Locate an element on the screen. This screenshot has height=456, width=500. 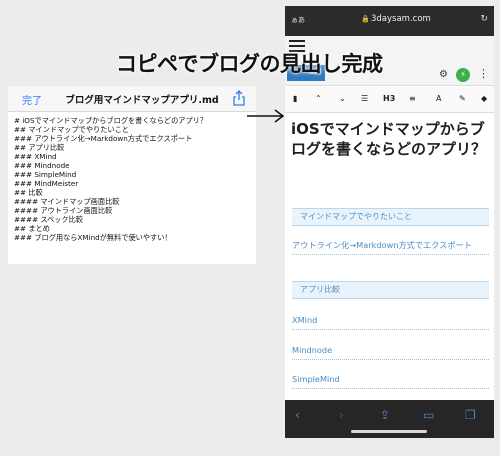
heading-h3: XMind is located at coordinates (390, 322).